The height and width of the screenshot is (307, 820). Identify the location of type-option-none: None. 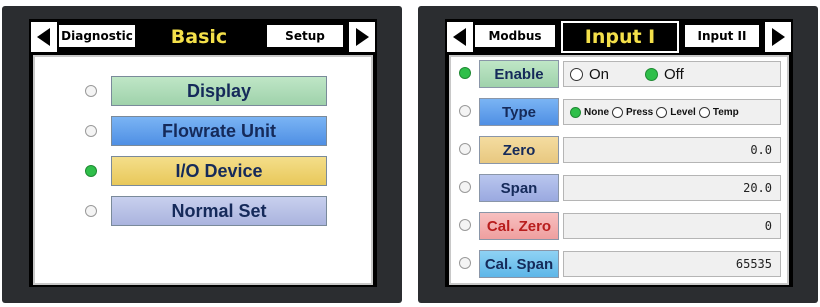
(589, 112).